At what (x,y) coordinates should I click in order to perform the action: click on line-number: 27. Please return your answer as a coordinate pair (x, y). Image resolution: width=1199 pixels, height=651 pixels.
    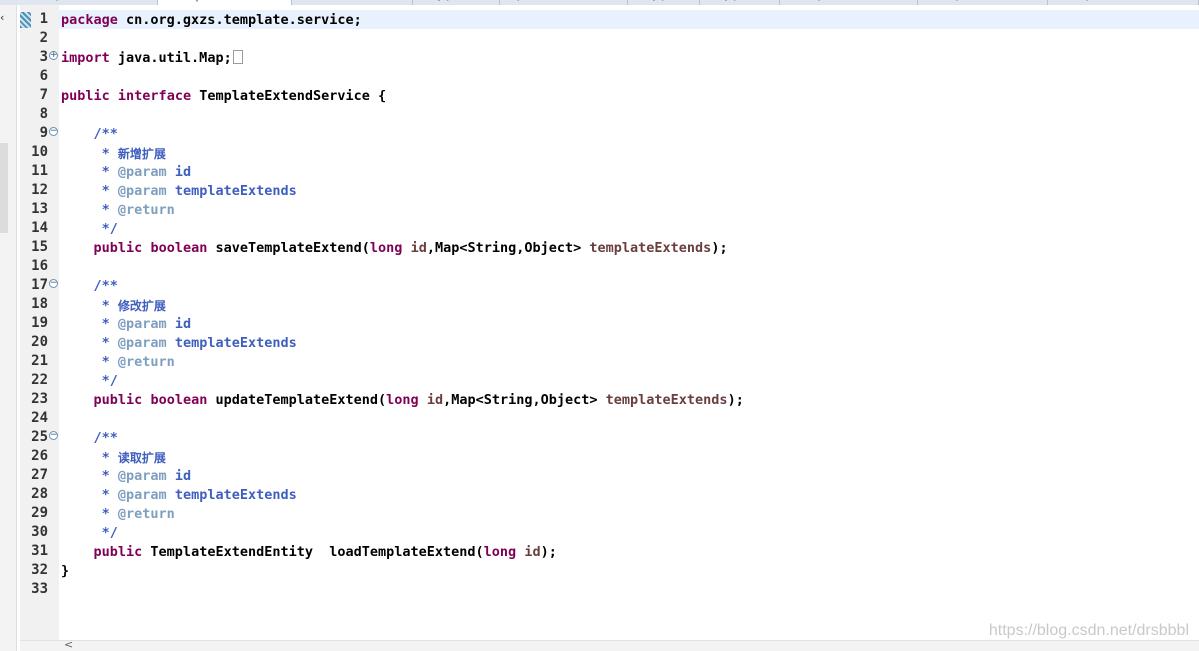
    Looking at the image, I should click on (39, 475).